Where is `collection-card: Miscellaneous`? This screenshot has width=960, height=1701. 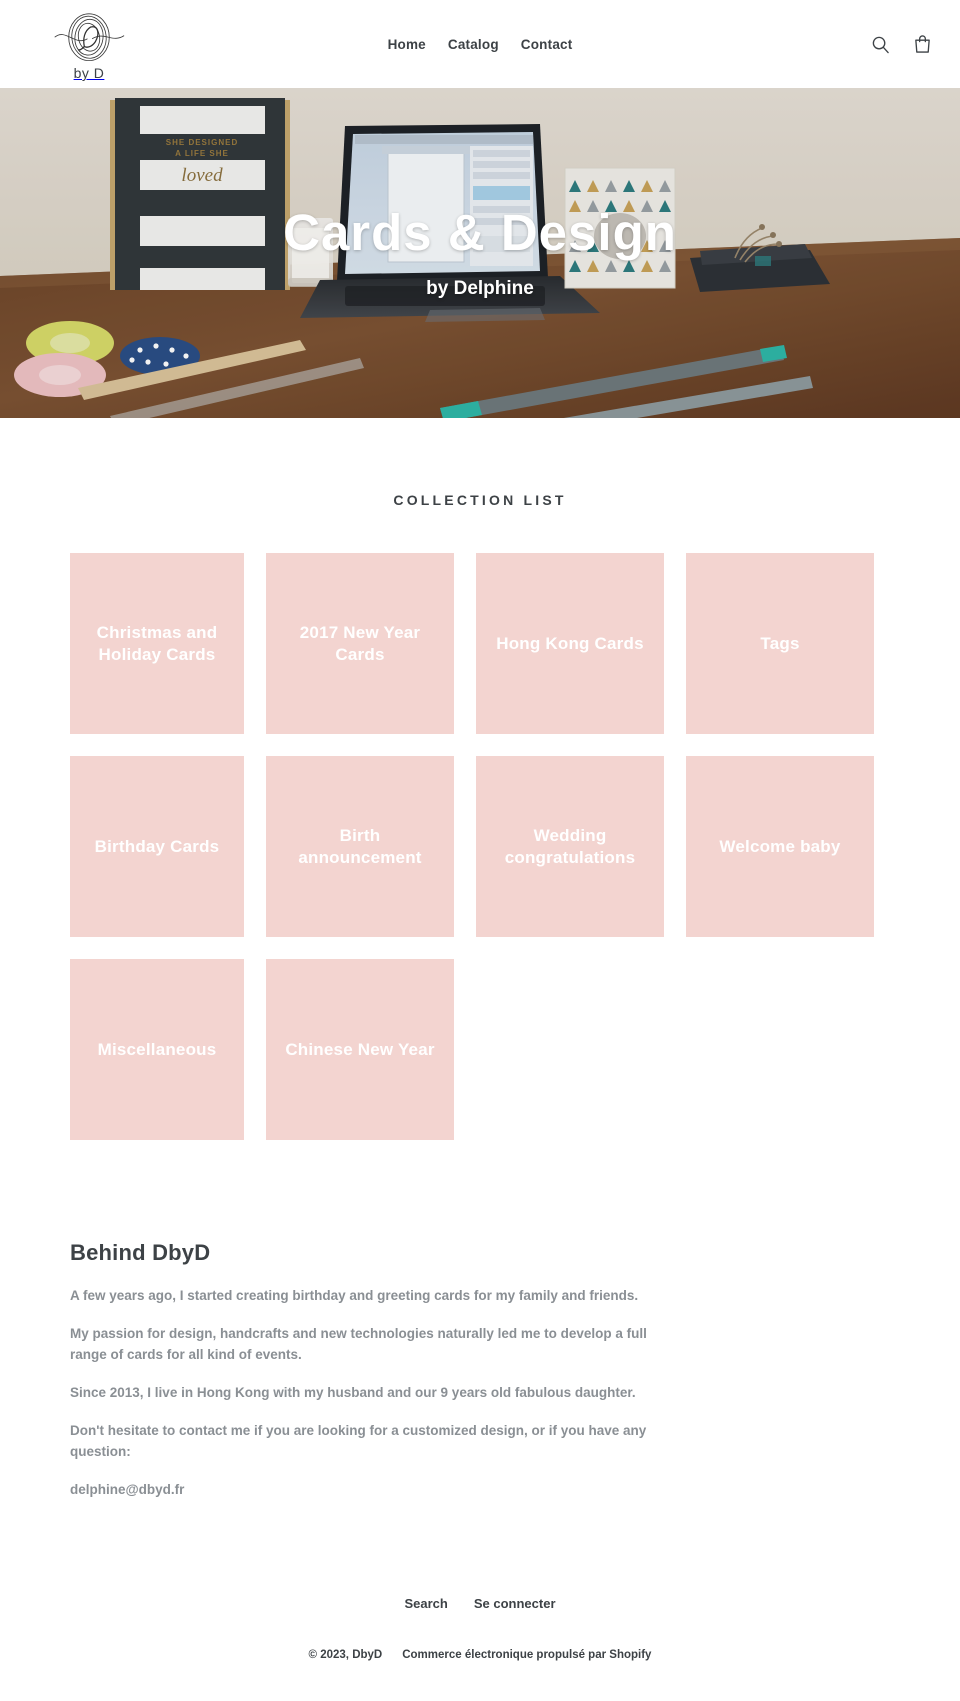
collection-card: Miscellaneous is located at coordinates (157, 1049).